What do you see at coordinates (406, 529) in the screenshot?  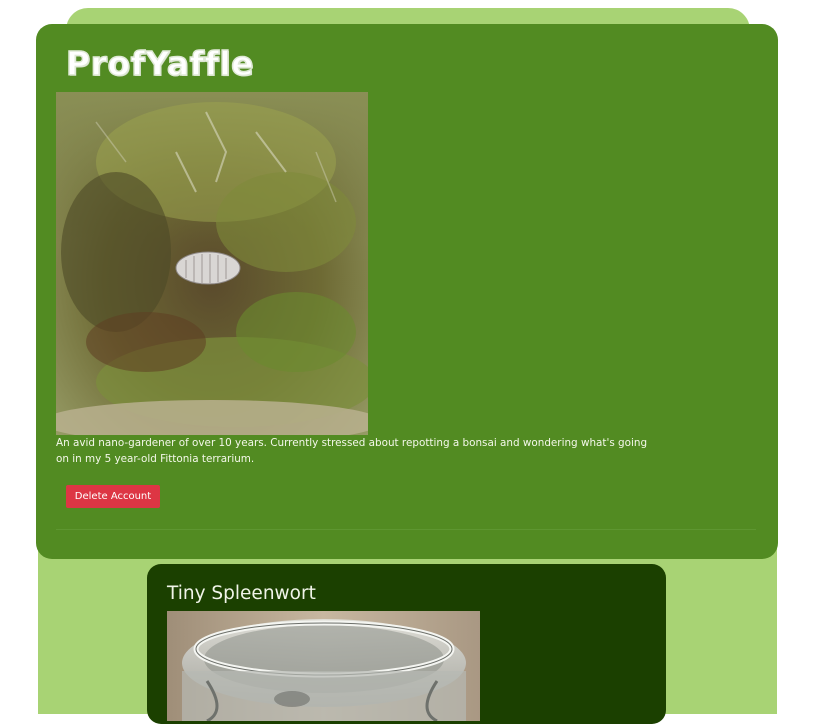 I see `divider` at bounding box center [406, 529].